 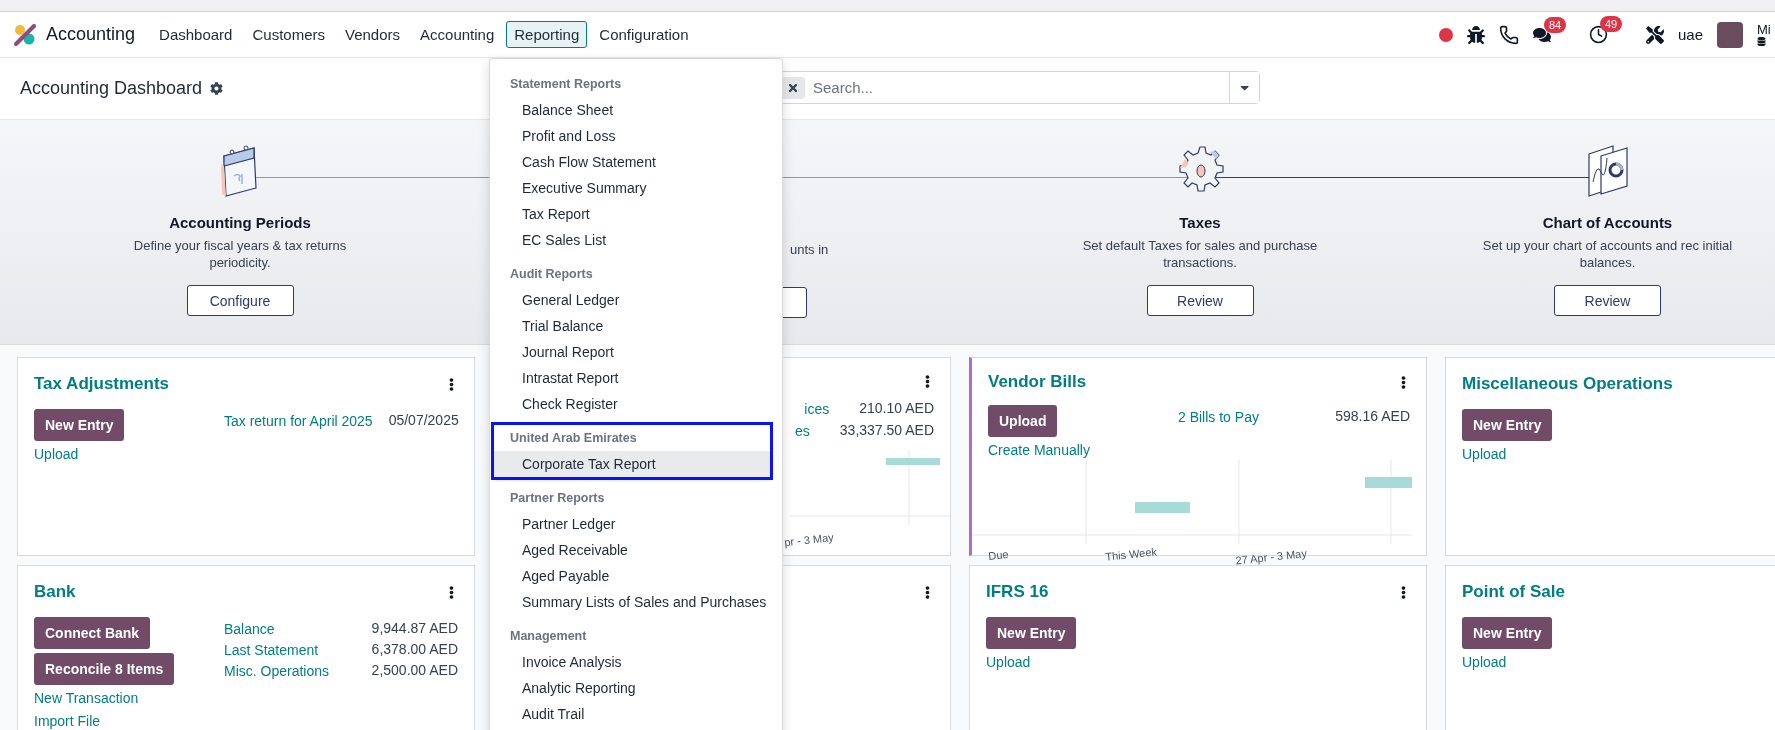 I want to click on app-name: Accounting, so click(x=91, y=34).